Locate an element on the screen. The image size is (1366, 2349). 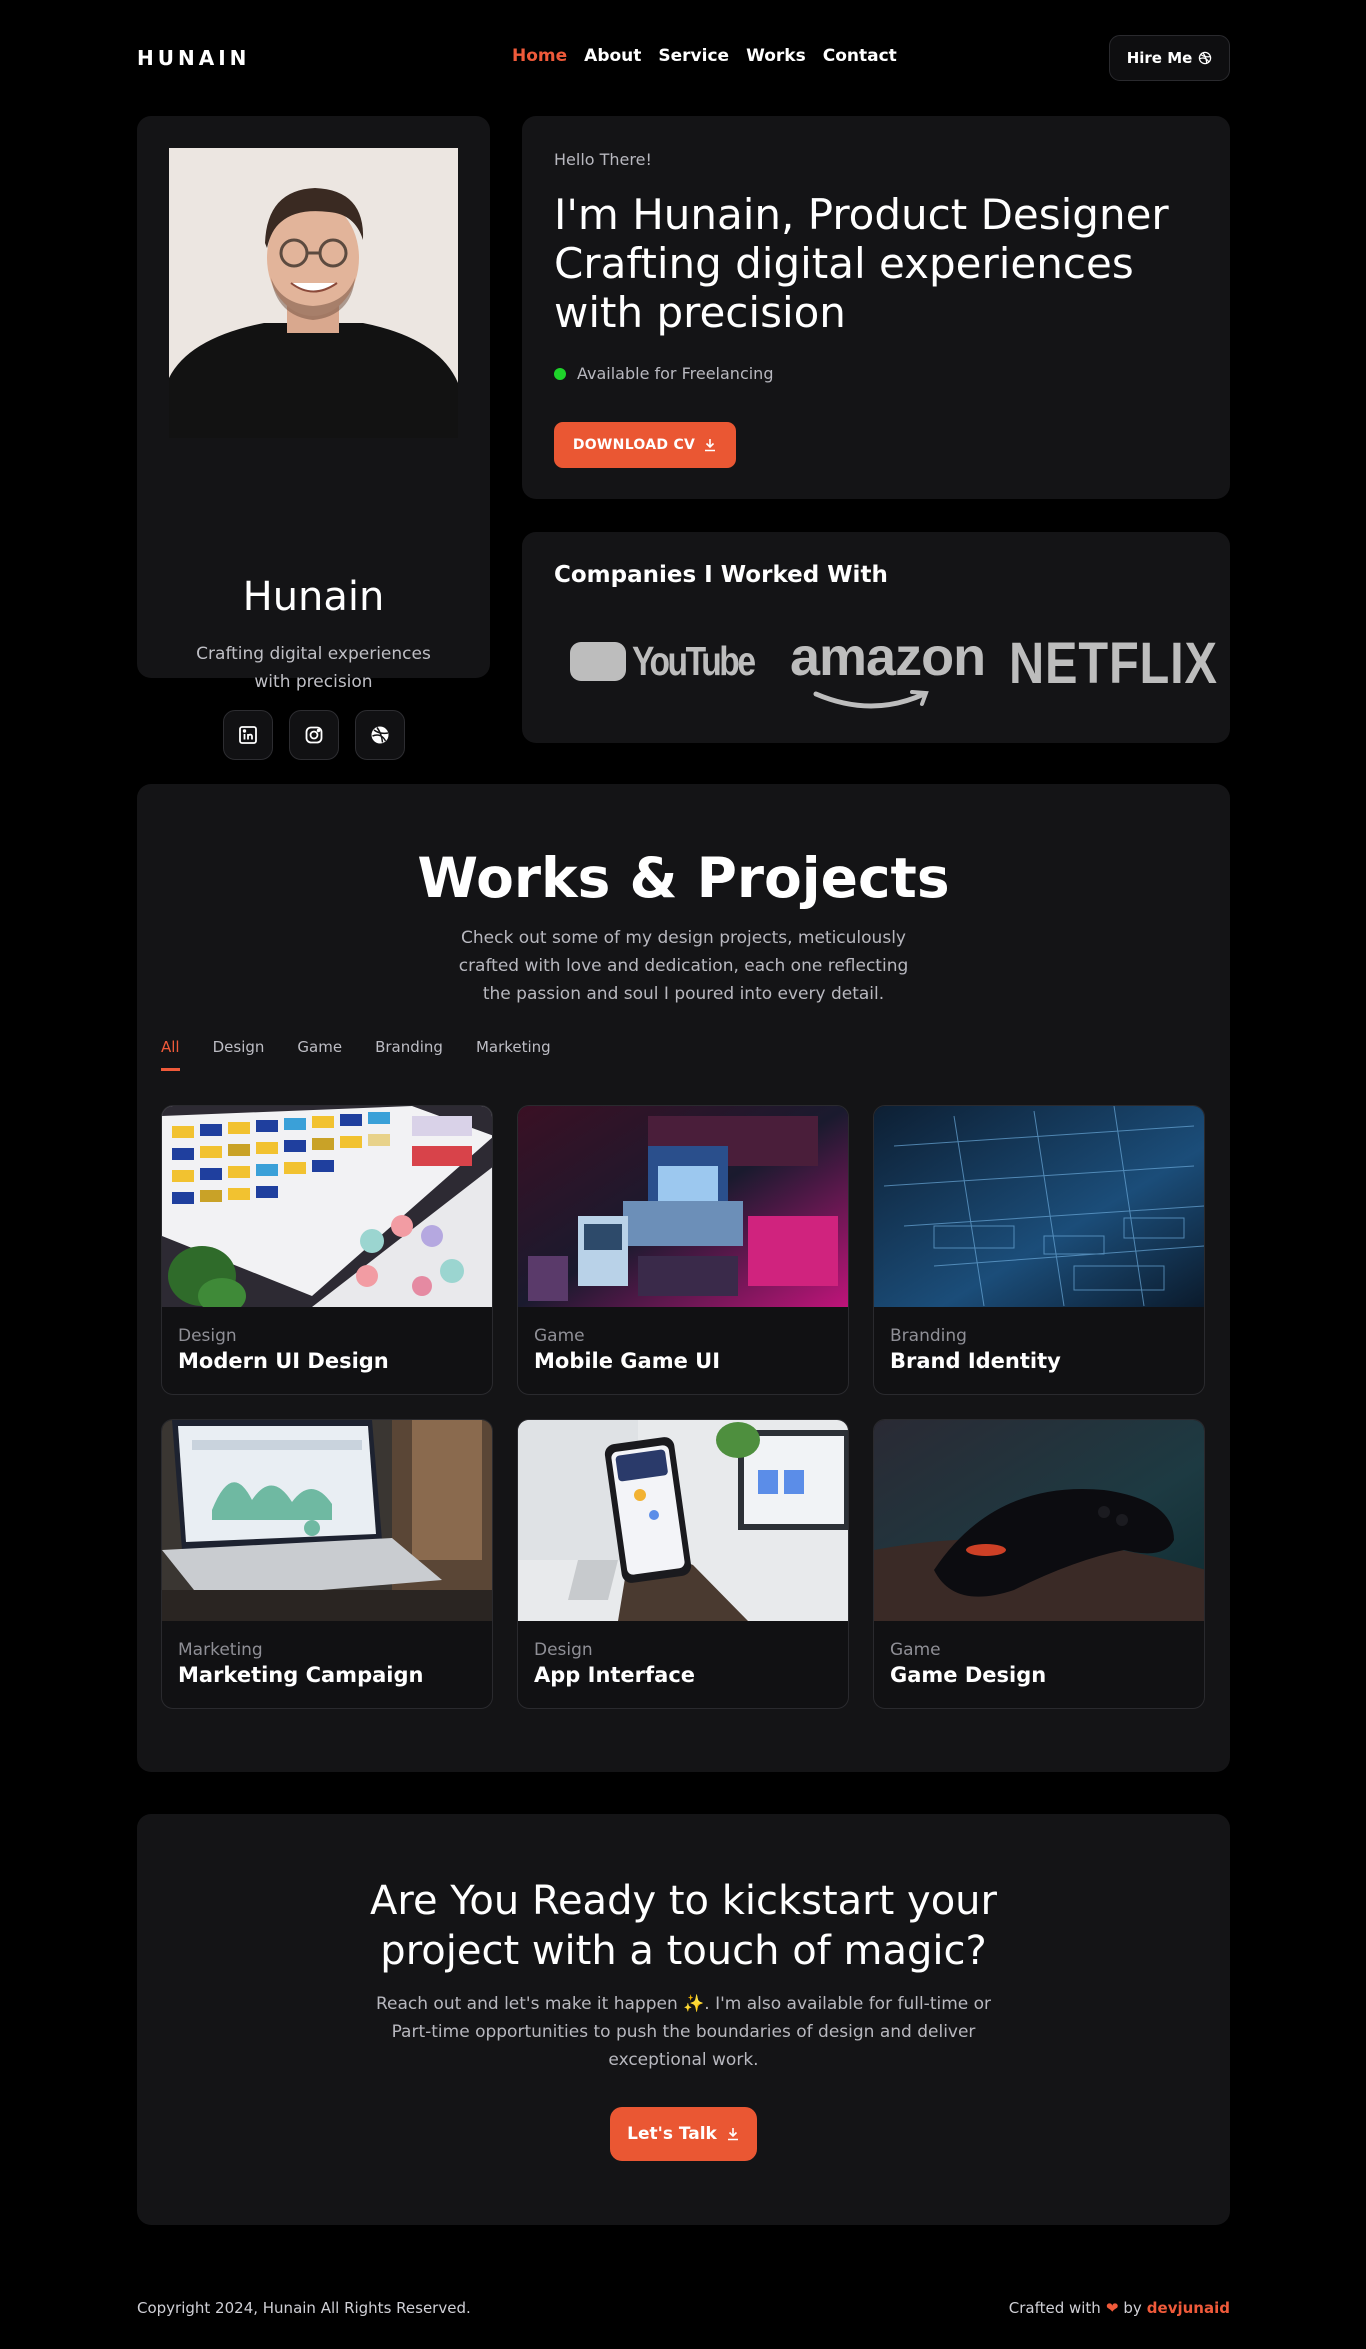
project-card: Branding Brand Identity is located at coordinates (1039, 1250).